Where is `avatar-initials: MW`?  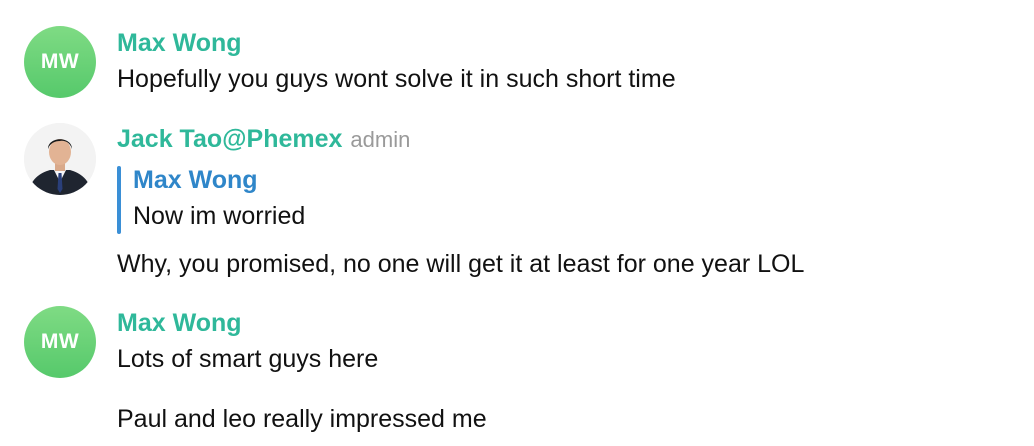
avatar-initials: MW is located at coordinates (60, 341).